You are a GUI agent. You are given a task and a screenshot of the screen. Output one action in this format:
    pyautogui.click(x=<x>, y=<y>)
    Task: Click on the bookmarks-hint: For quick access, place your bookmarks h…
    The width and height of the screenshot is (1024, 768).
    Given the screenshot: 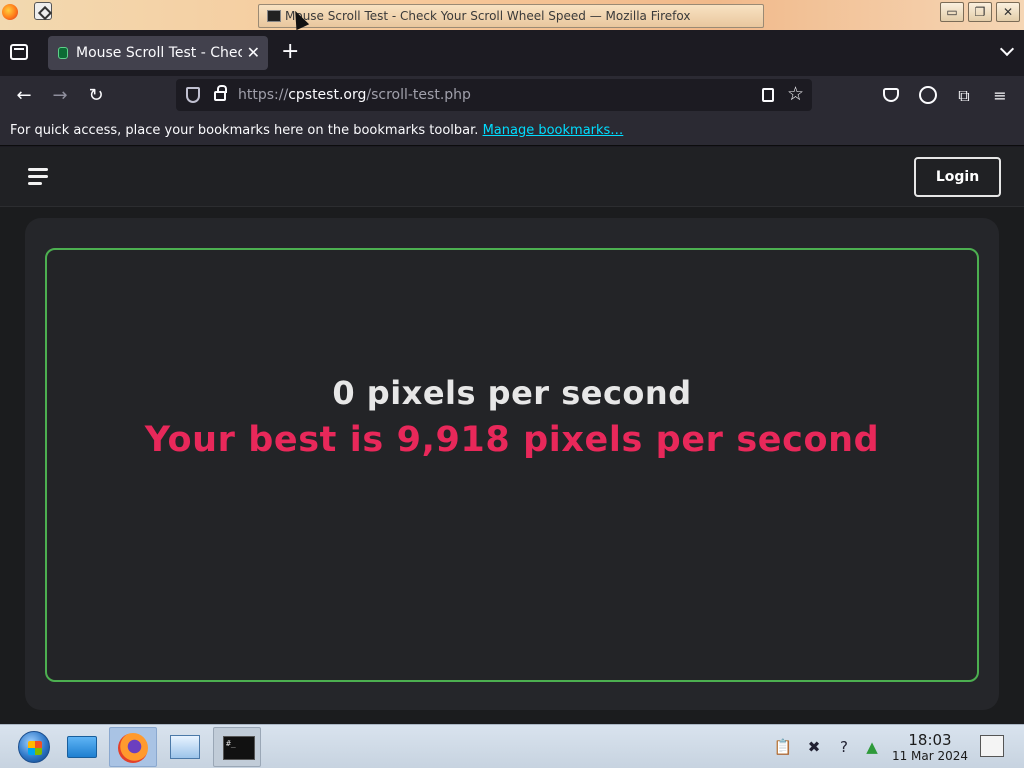 What is the action you would take?
    pyautogui.click(x=316, y=130)
    